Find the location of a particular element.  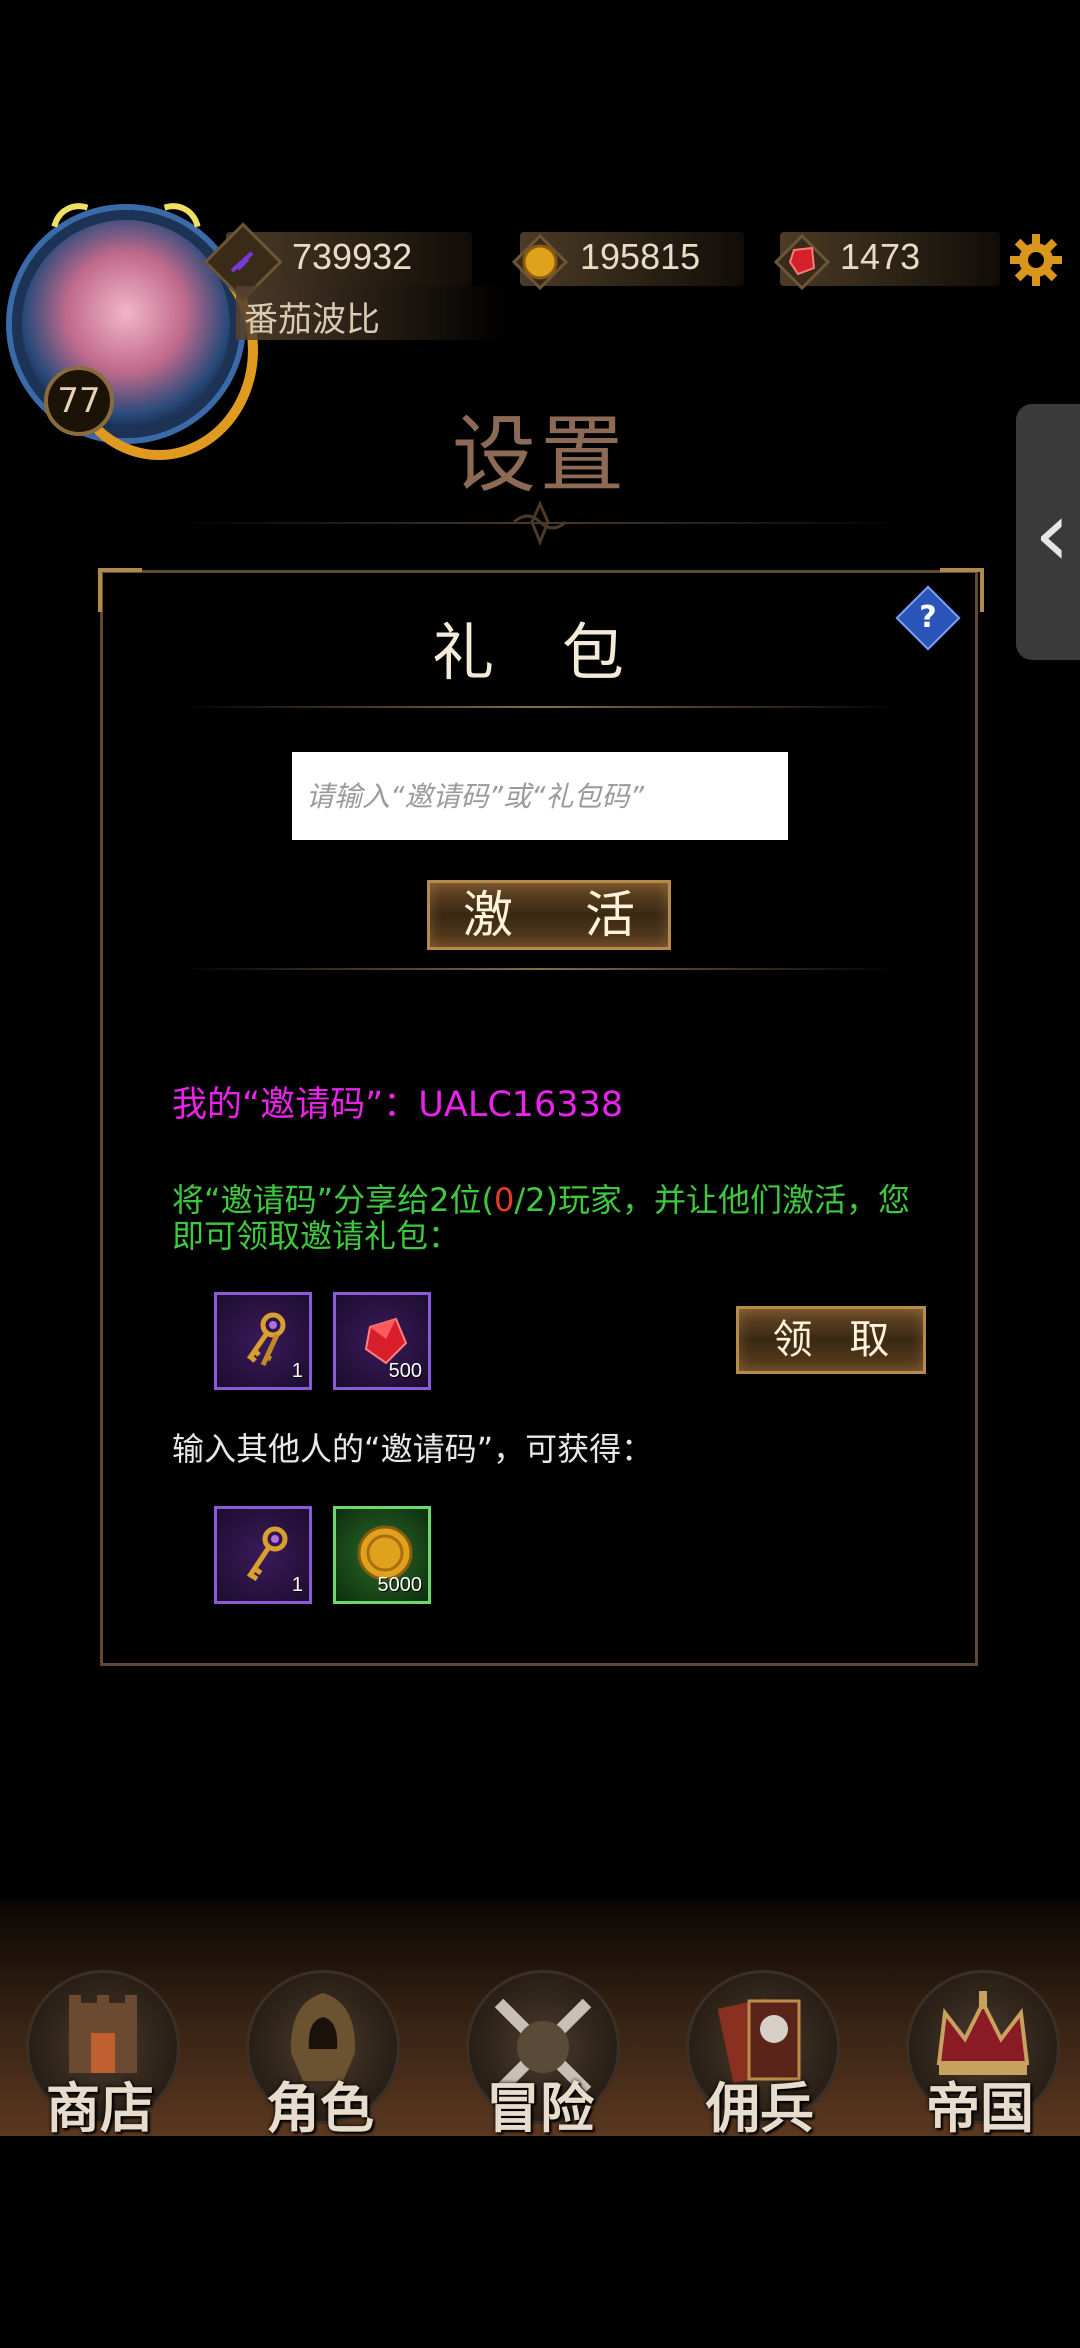

question-icon: ? is located at coordinates (928, 617).